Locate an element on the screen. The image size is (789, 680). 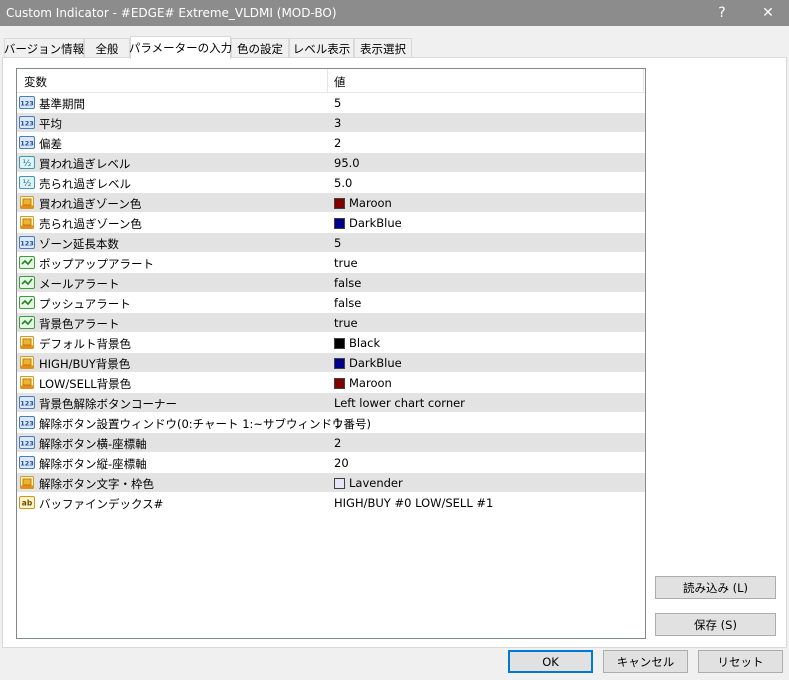
parameter-row: 123 ゾーン延長本数 5 is located at coordinates (331, 243).